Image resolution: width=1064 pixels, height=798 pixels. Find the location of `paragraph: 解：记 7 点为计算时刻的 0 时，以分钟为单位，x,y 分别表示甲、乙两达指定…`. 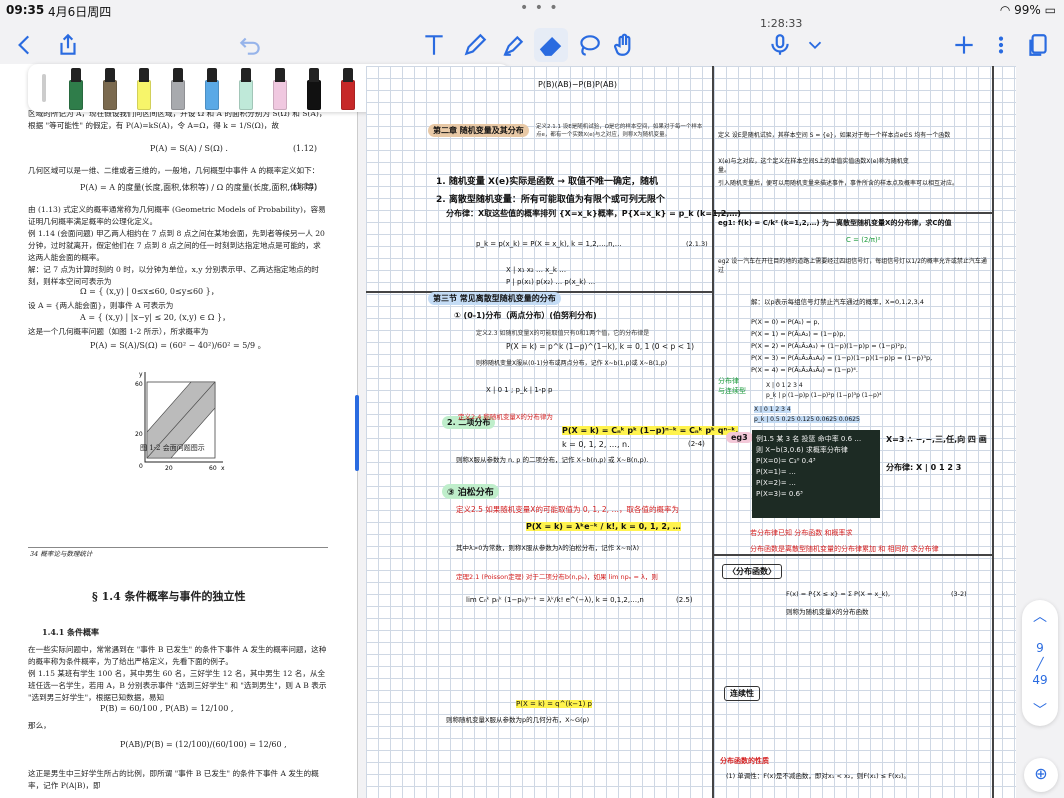

paragraph: 解：记 7 点为计算时刻的 0 时，以分钟为单位，x,y 分别表示甲、乙两达指定… is located at coordinates (173, 275).